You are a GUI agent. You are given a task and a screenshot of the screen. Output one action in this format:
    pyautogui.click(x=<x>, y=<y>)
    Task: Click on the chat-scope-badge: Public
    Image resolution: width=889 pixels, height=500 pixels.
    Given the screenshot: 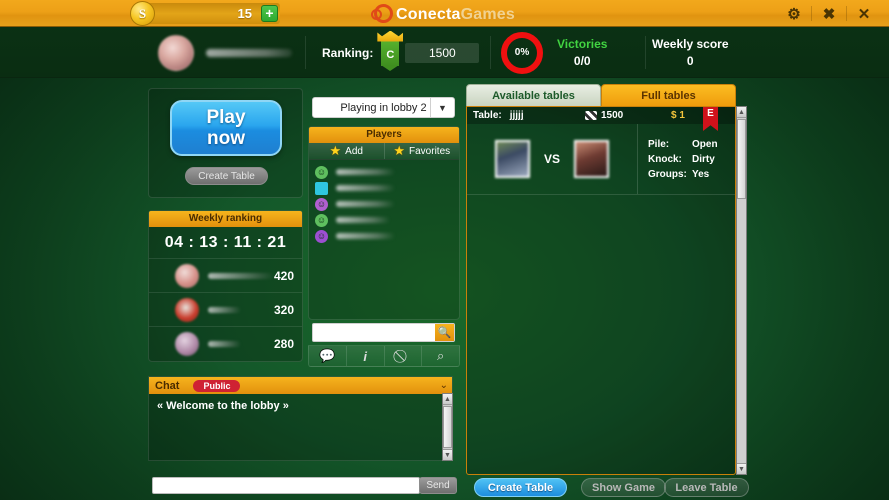 What is the action you would take?
    pyautogui.click(x=217, y=385)
    